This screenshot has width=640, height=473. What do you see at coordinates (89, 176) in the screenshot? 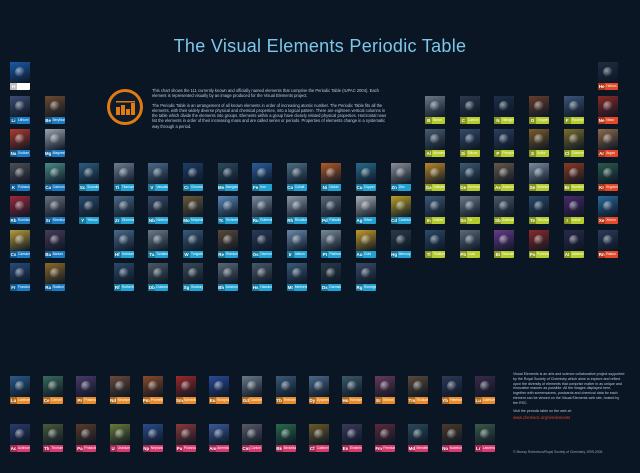
I see `element-tile-scandium: ScScandium` at bounding box center [89, 176].